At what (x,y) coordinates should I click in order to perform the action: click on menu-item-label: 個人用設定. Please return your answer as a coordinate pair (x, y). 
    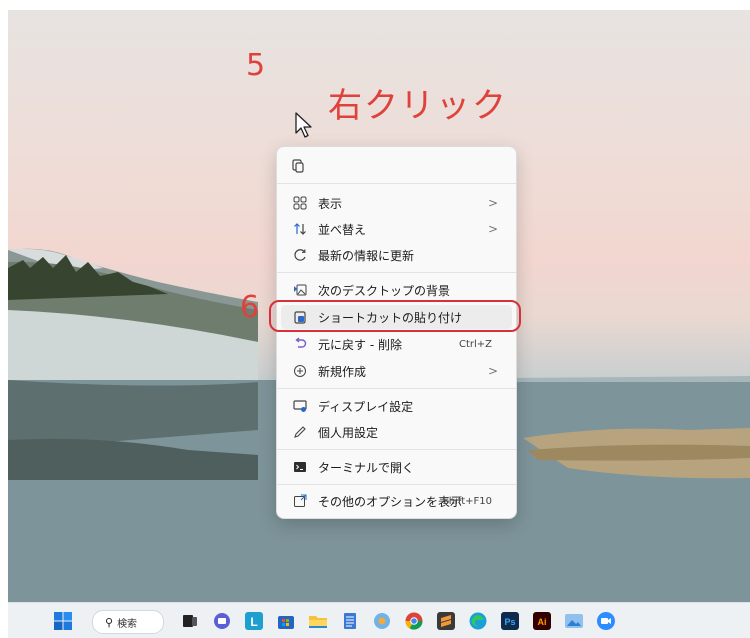
    Looking at the image, I should click on (348, 432).